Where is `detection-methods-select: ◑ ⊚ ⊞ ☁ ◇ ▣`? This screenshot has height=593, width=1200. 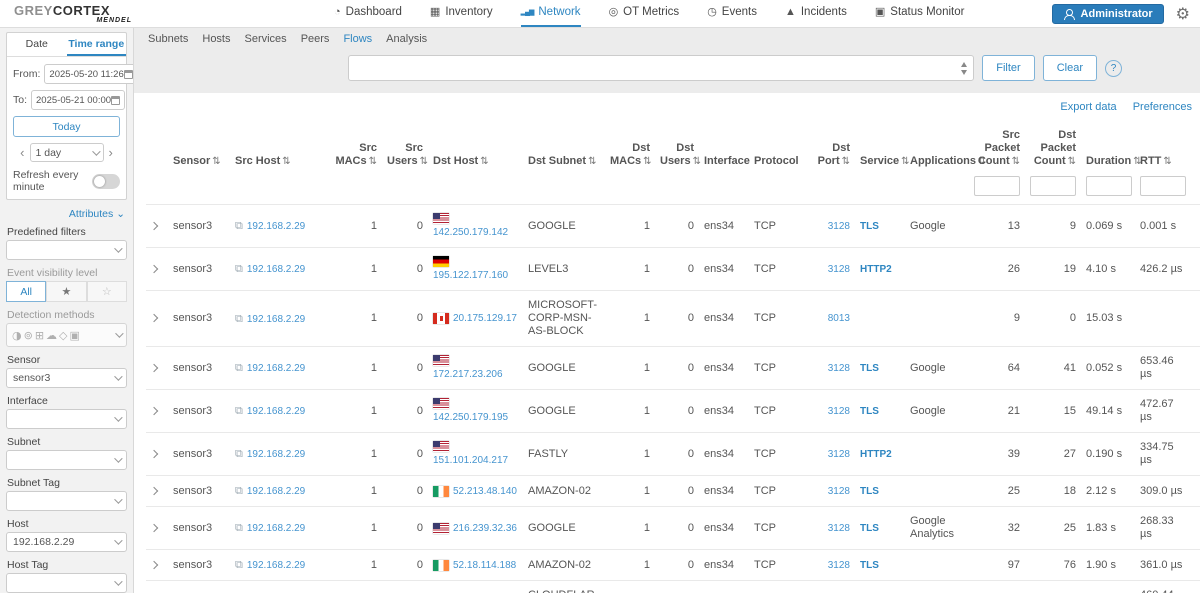
detection-methods-select: ◑ ⊚ ⊞ ☁ ◇ ▣ is located at coordinates (66, 335).